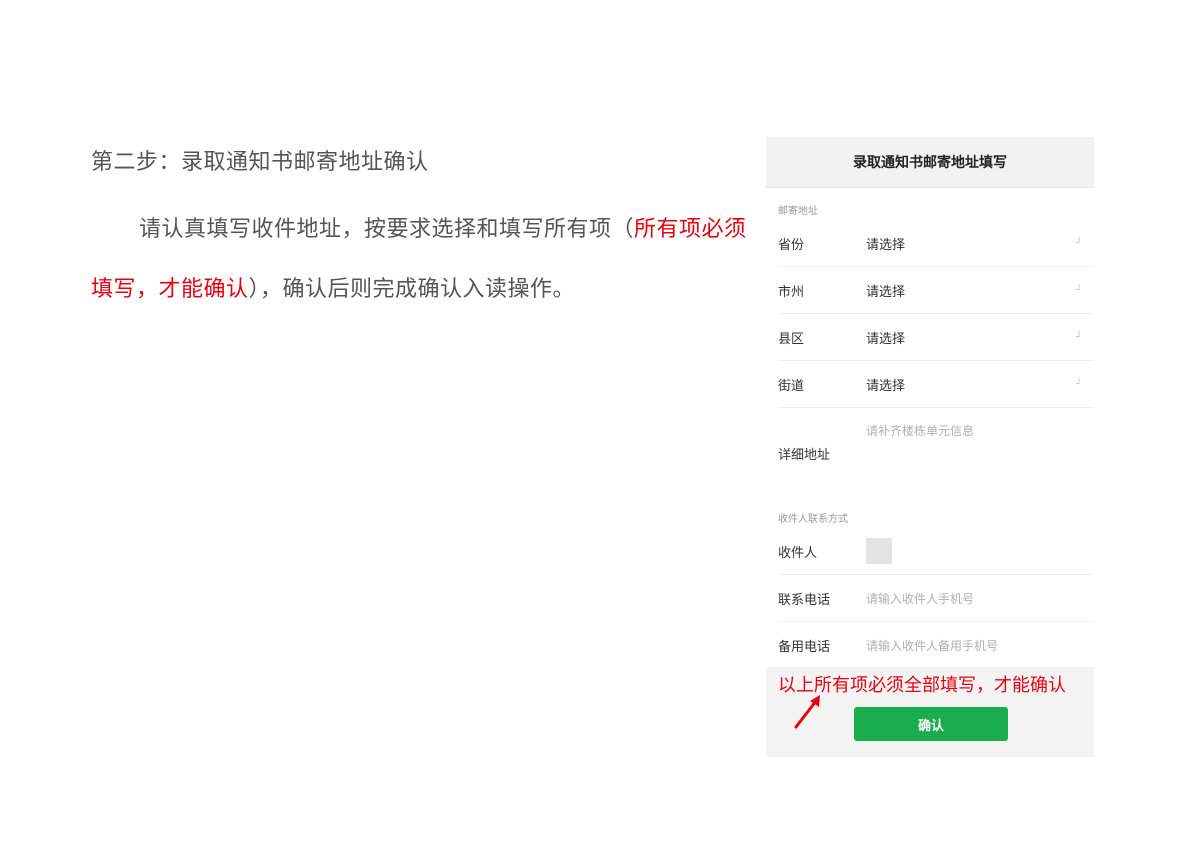 This screenshot has height=846, width=1200. Describe the element at coordinates (931, 724) in the screenshot. I see `confirm-button: 确认` at that location.